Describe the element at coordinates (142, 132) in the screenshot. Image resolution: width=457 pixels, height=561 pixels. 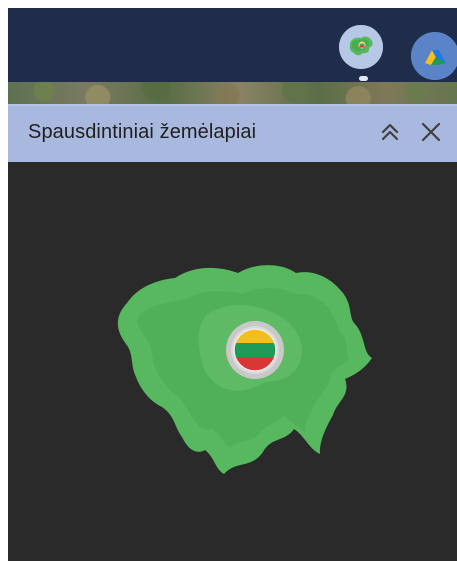
I see `panel-title: Spausdintiniai žemėlapiai` at that location.